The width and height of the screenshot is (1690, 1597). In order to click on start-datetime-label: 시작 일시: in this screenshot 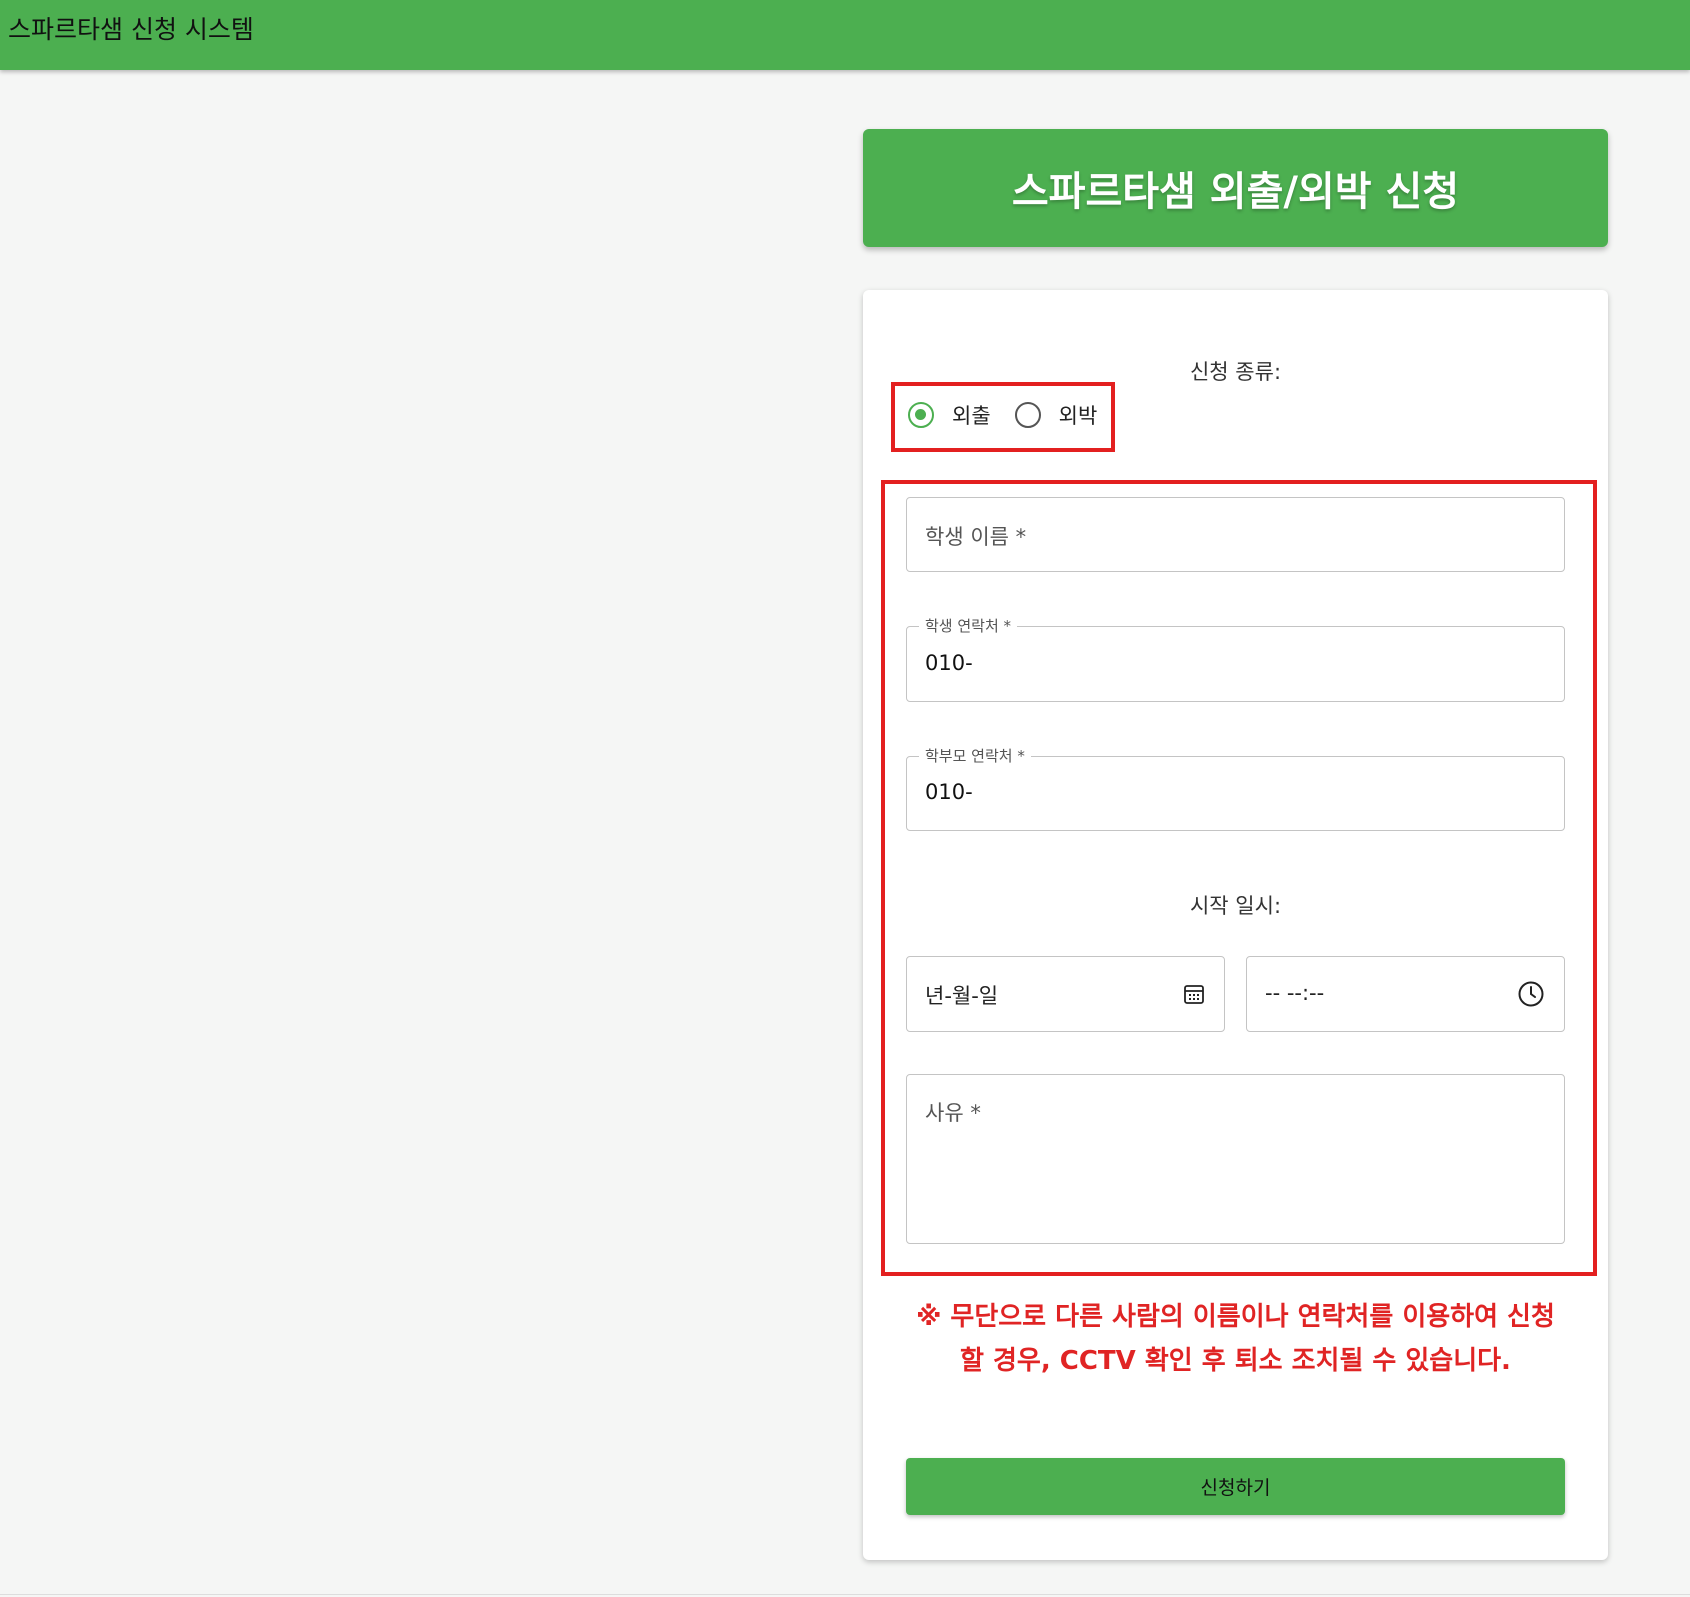, I will do `click(1235, 906)`.